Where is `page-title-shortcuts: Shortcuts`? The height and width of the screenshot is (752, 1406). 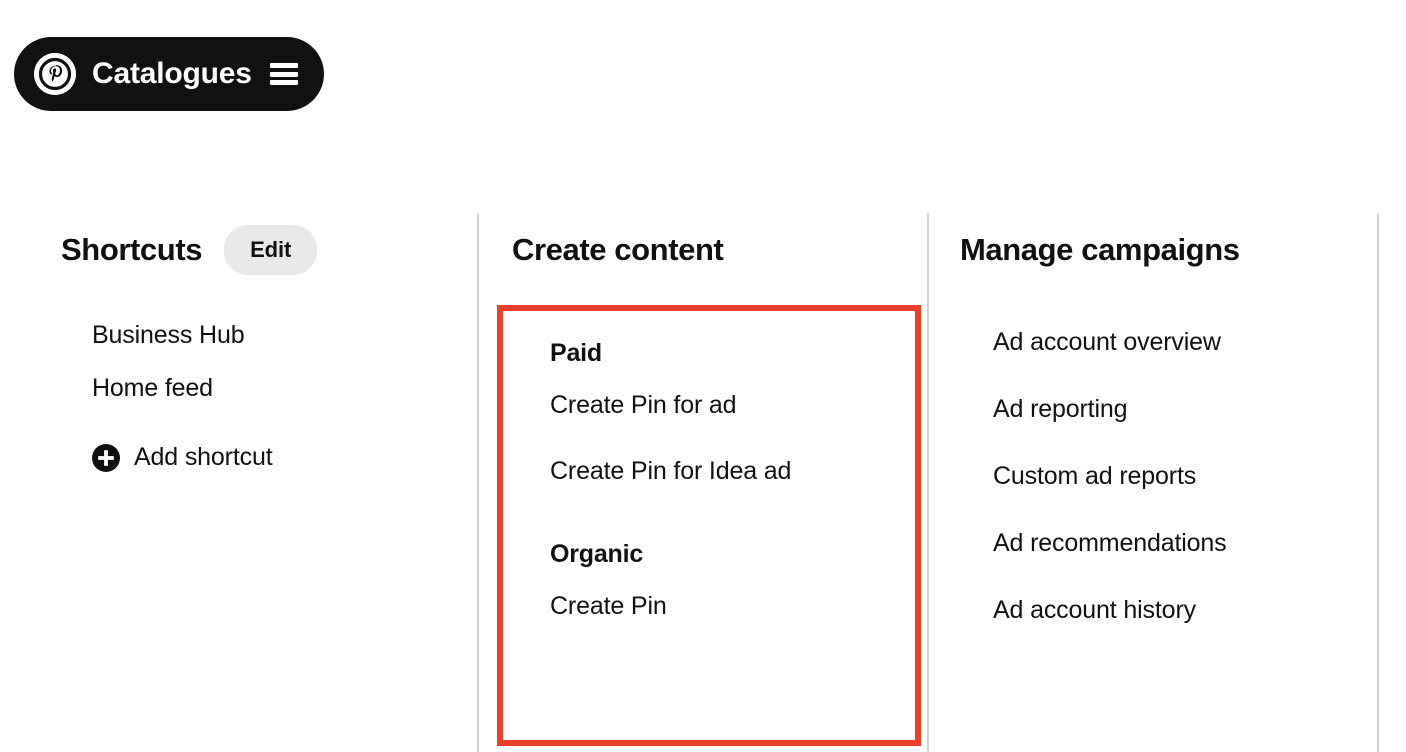 page-title-shortcuts: Shortcuts is located at coordinates (132, 249).